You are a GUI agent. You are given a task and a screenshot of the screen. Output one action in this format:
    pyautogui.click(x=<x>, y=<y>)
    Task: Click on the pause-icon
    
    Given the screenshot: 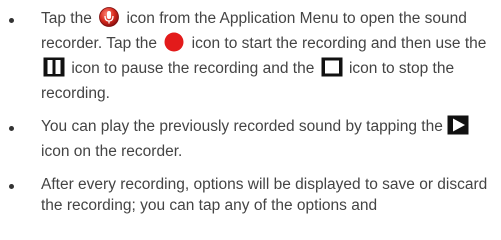 What is the action you would take?
    pyautogui.click(x=54, y=67)
    